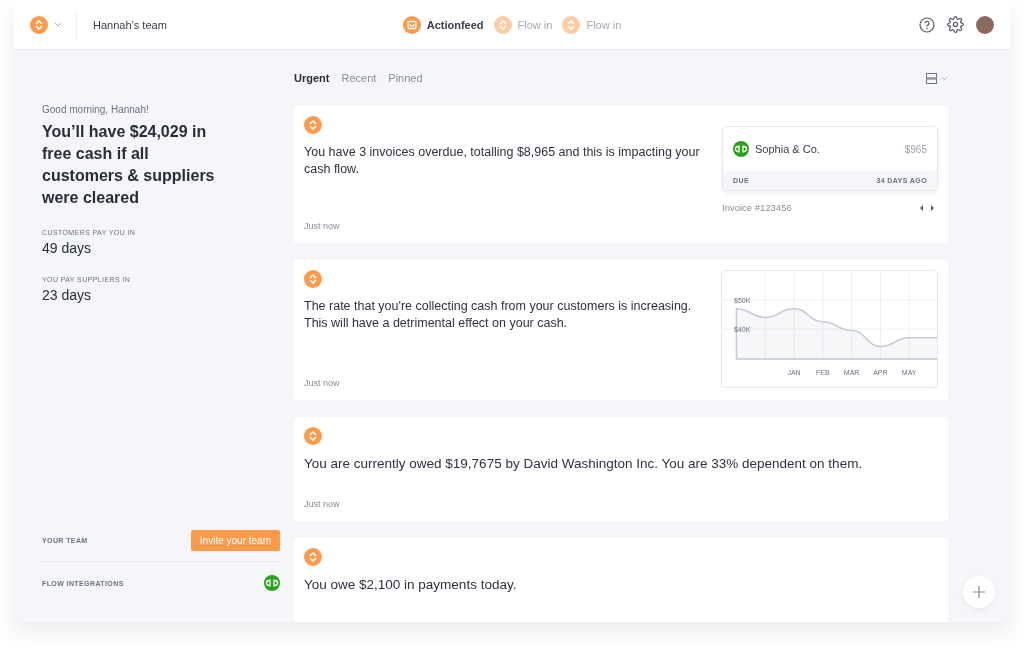  I want to click on nav-item: Actionfeed, so click(443, 24).